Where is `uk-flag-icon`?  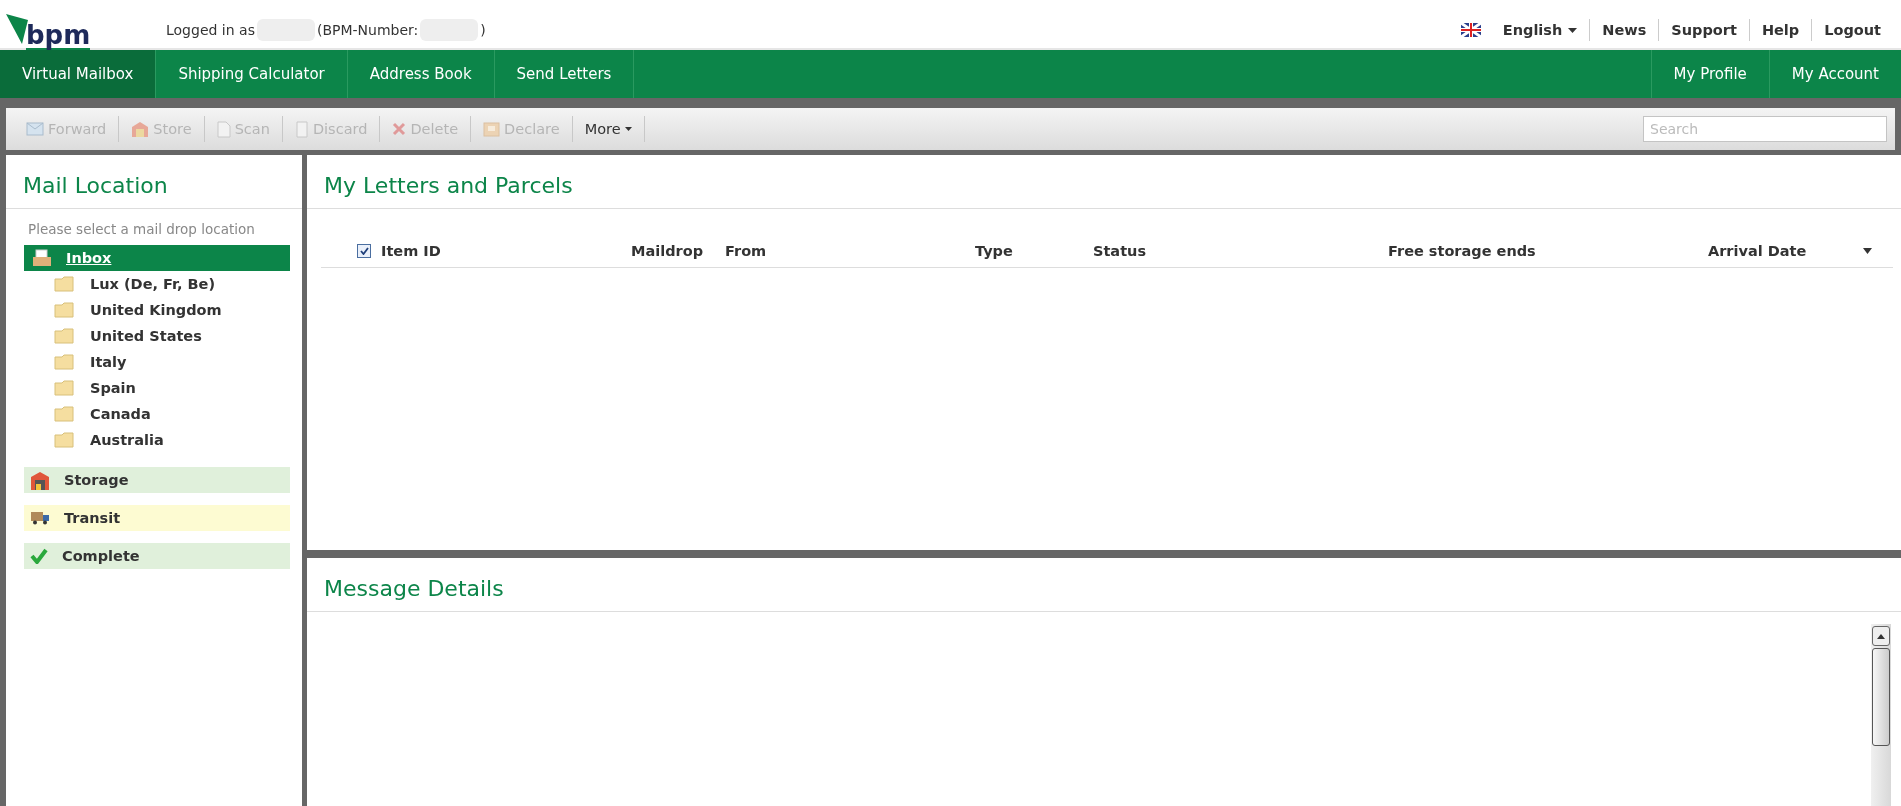 uk-flag-icon is located at coordinates (1470, 30).